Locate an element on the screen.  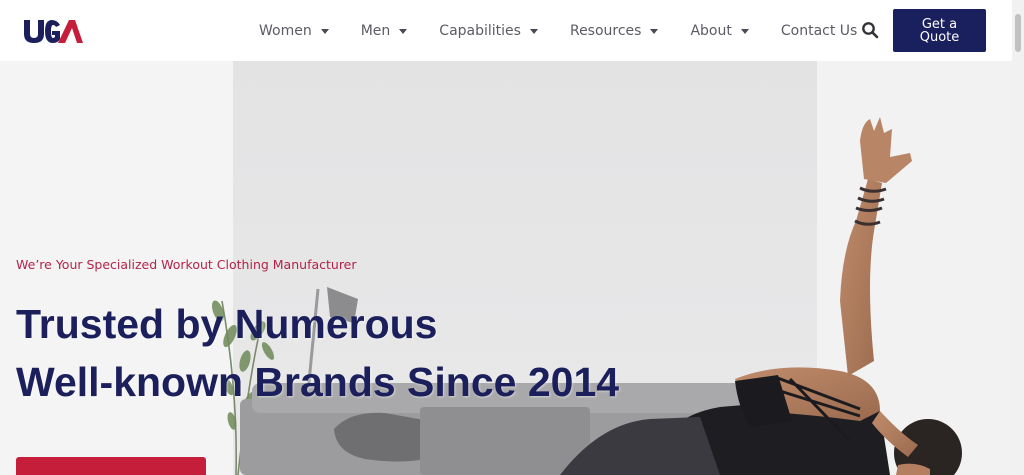
nav-capabilities-label: Capabilities is located at coordinates (480, 30).